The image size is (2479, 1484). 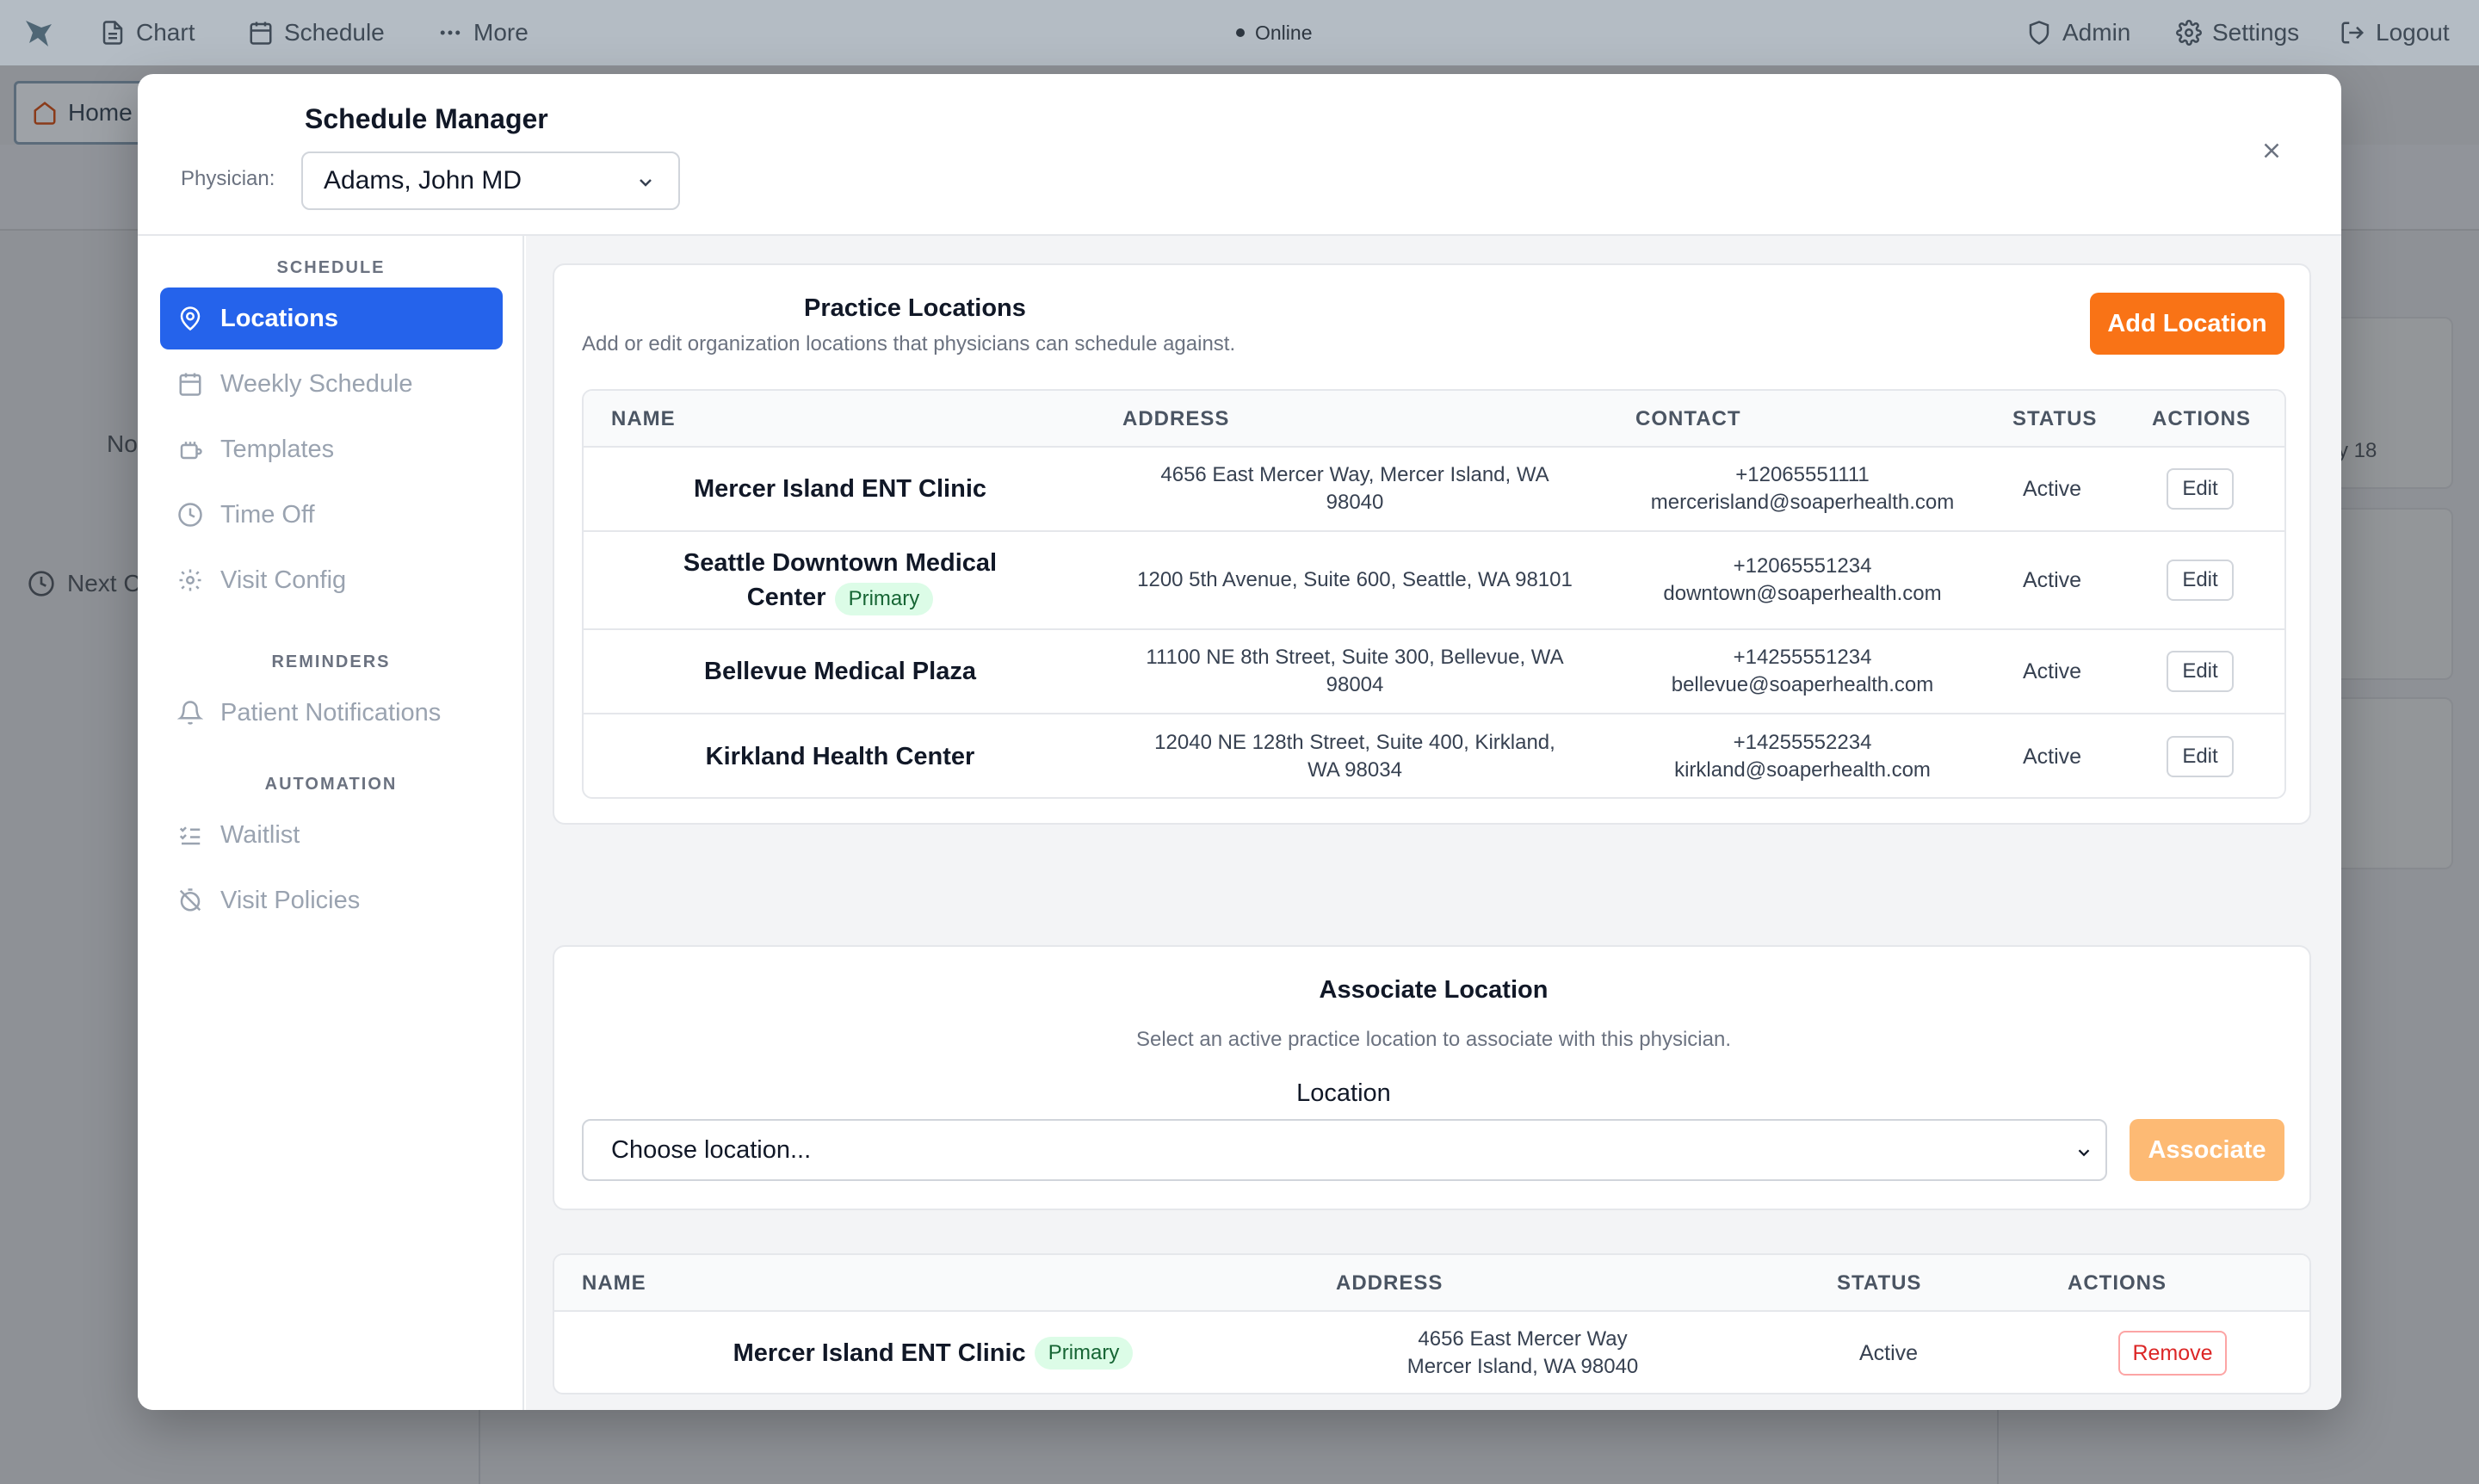 I want to click on location-name-text: Mercer Island ENT Clinic, so click(x=879, y=1353).